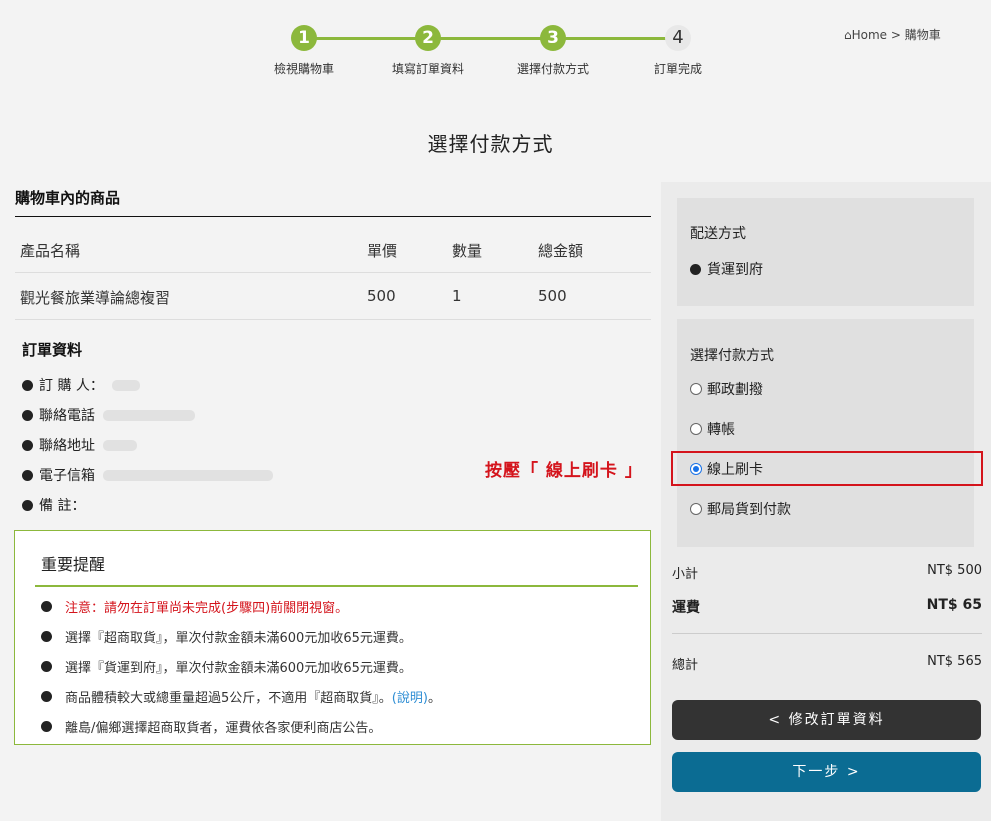 The height and width of the screenshot is (821, 991). Describe the element at coordinates (428, 69) in the screenshot. I see `step-2-label: 填寫訂單資料` at that location.